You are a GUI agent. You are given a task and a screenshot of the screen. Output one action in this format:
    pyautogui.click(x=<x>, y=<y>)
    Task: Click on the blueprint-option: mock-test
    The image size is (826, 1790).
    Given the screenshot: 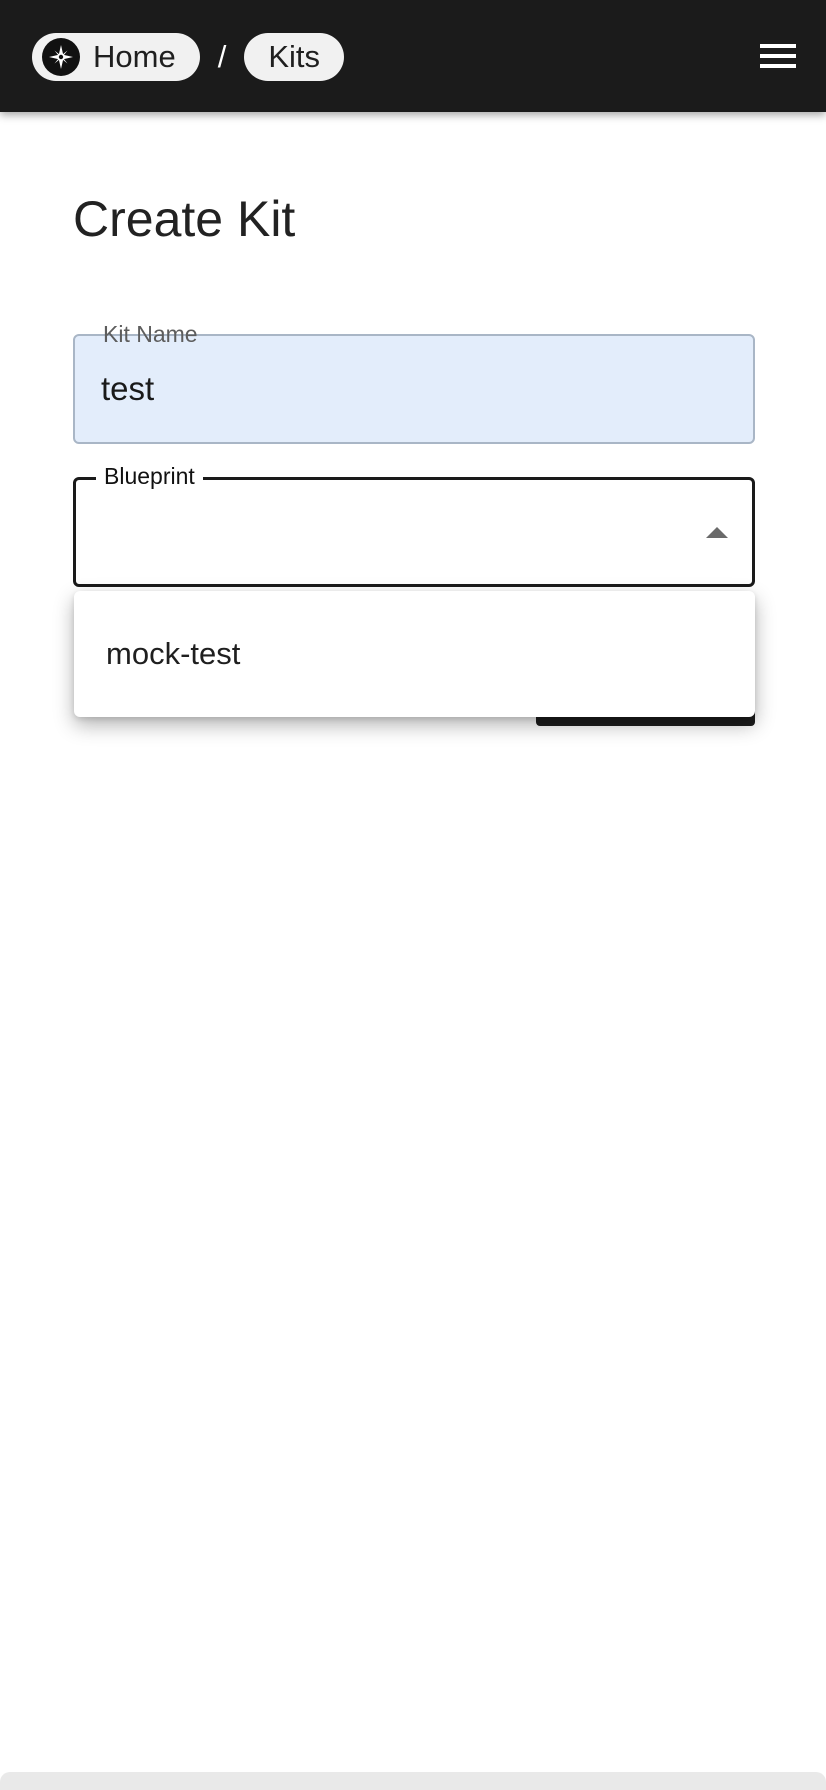 What is the action you would take?
    pyautogui.click(x=414, y=654)
    